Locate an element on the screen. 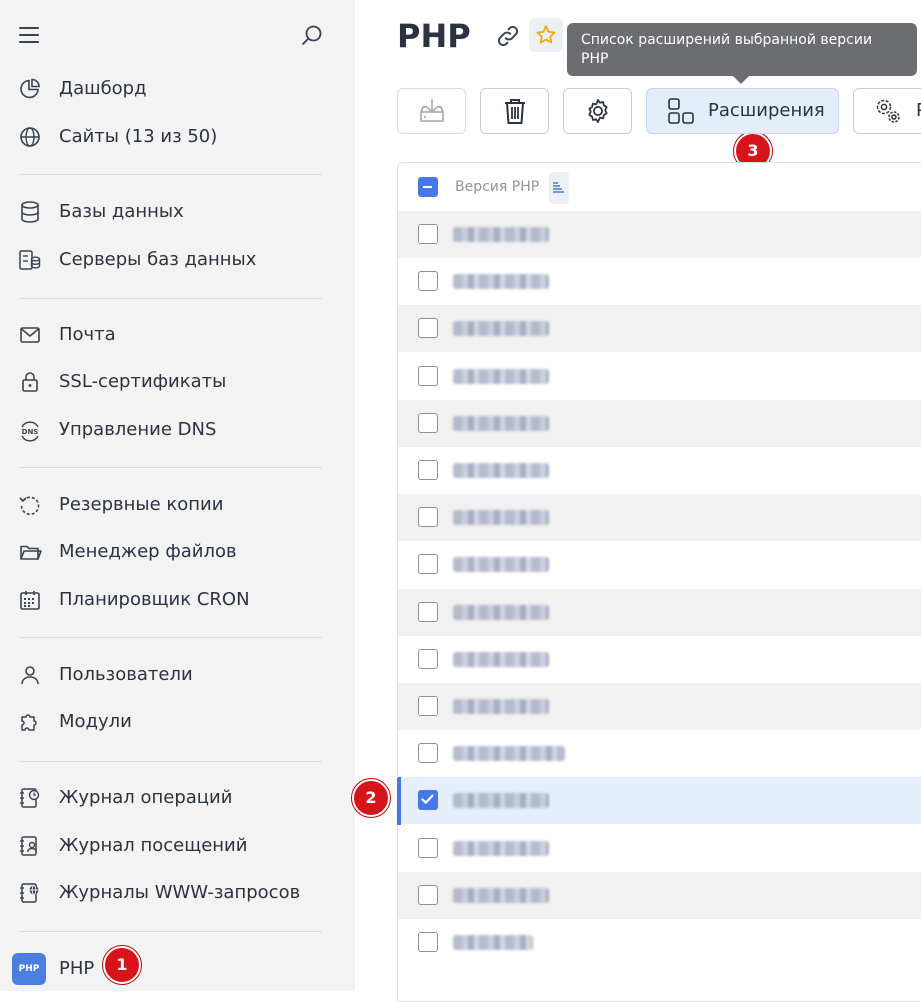 Image resolution: width=921 pixels, height=1002 pixels. sidebar-item-label: Почта is located at coordinates (87, 334).